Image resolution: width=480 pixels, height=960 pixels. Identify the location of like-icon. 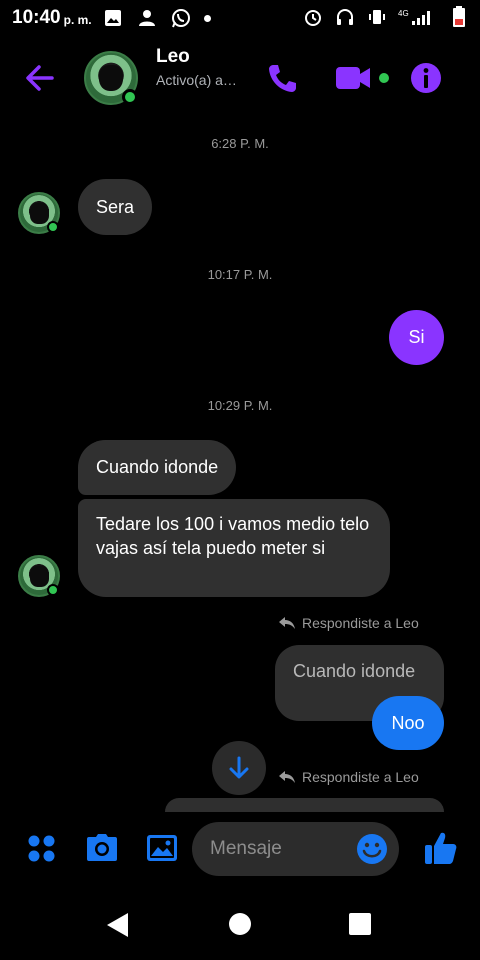
(441, 848).